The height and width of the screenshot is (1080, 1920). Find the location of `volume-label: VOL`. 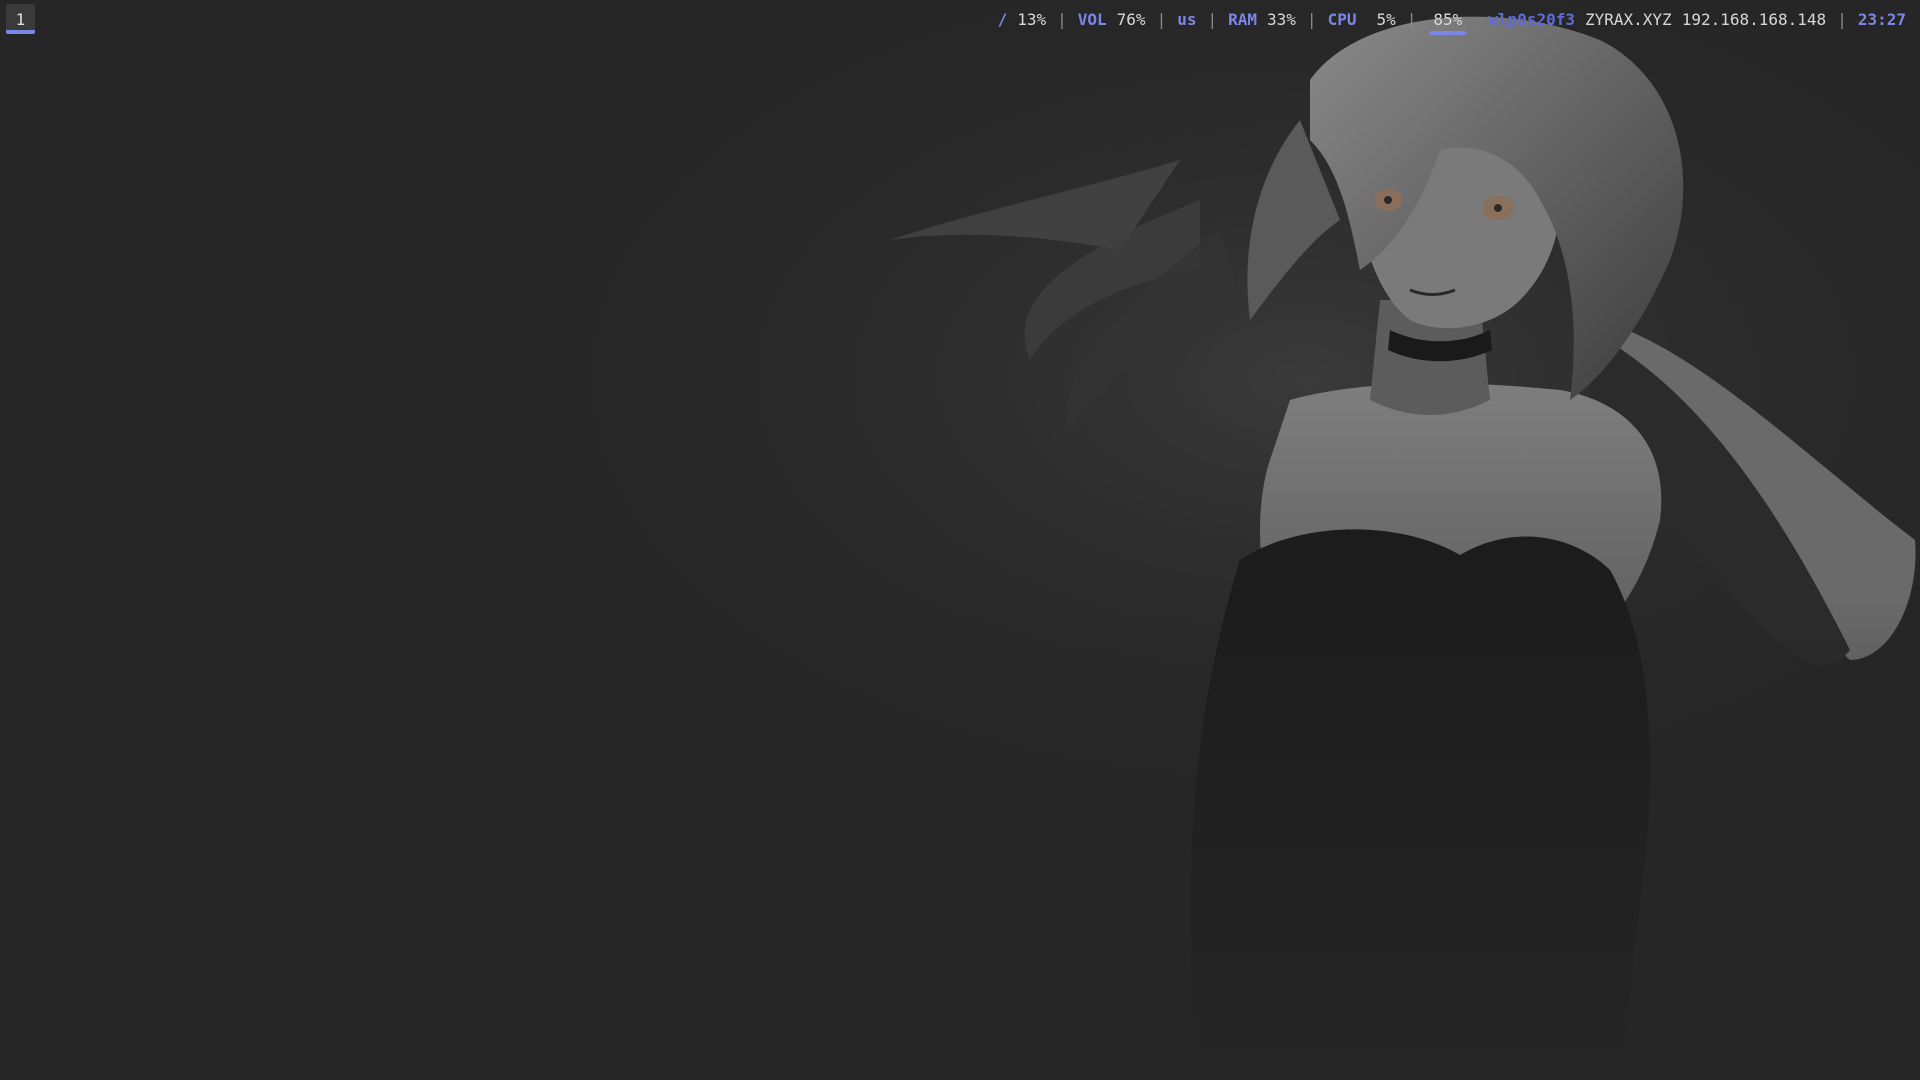

volume-label: VOL is located at coordinates (1092, 19).